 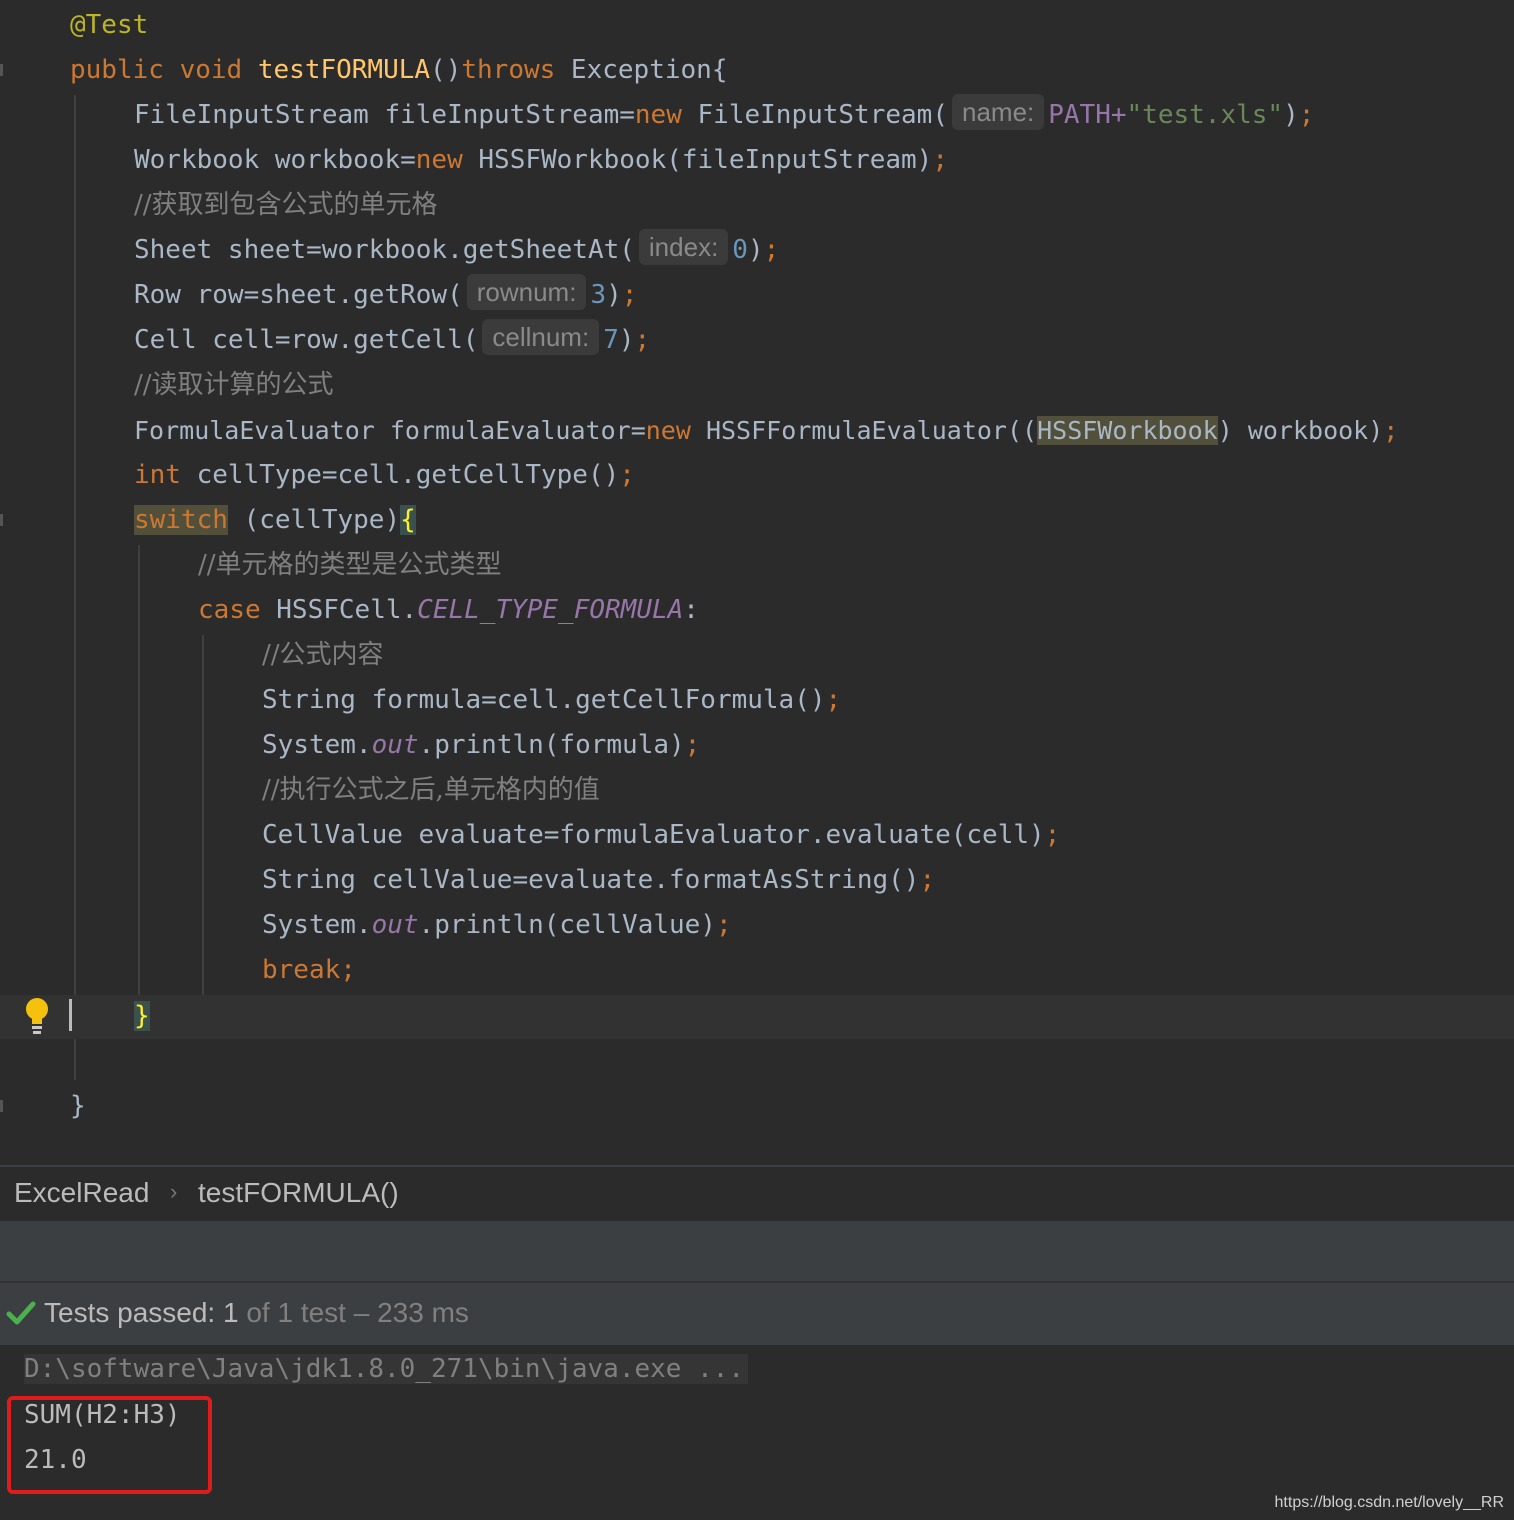 I want to click on code-line: //获取到包含公式的单元格, so click(x=286, y=205).